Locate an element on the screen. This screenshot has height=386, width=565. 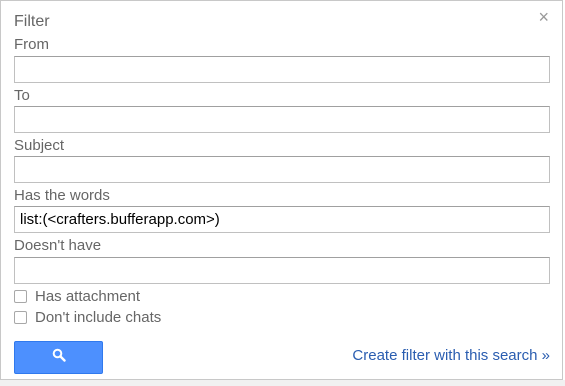
dont-include-chats-label: Don't include chats is located at coordinates (98, 317).